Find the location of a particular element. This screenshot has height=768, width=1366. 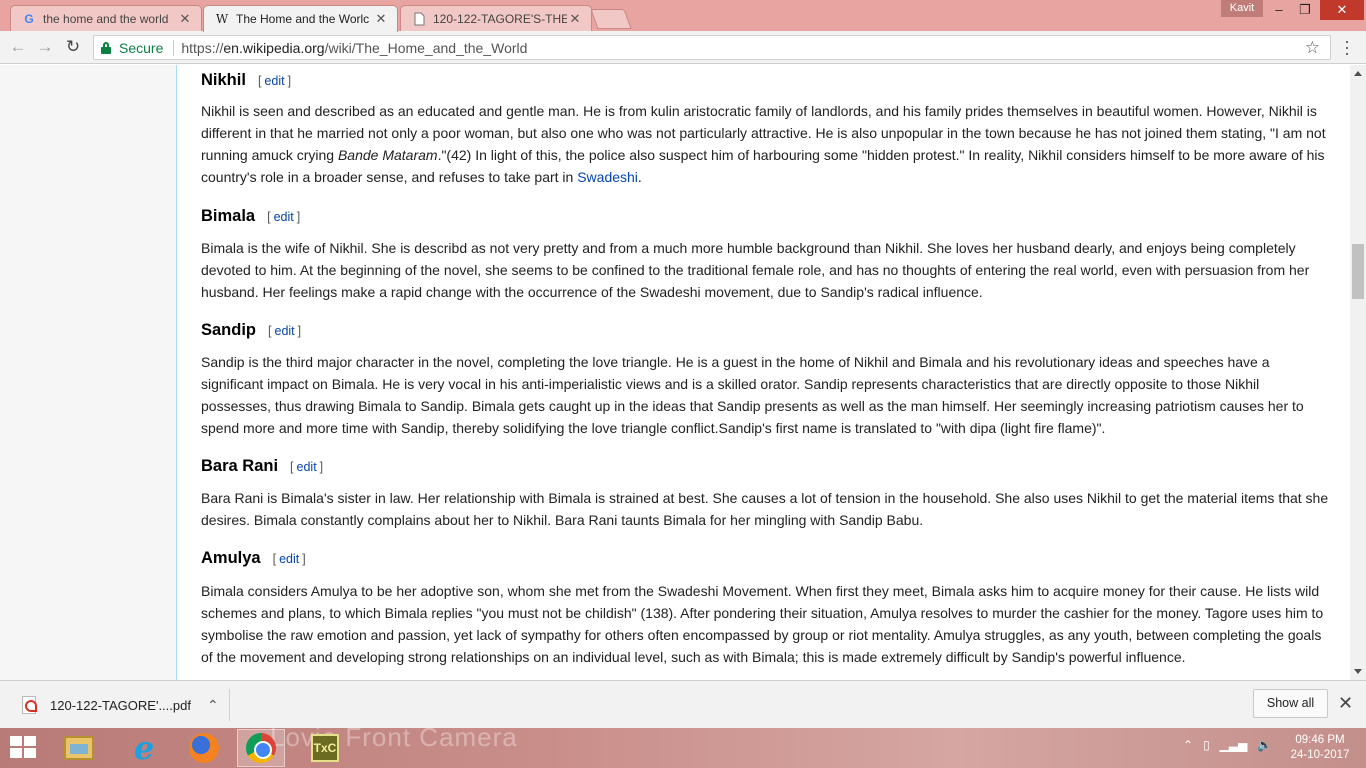

section-heading-bara-rani: Bara Rani[edit] is located at coordinates (262, 466).